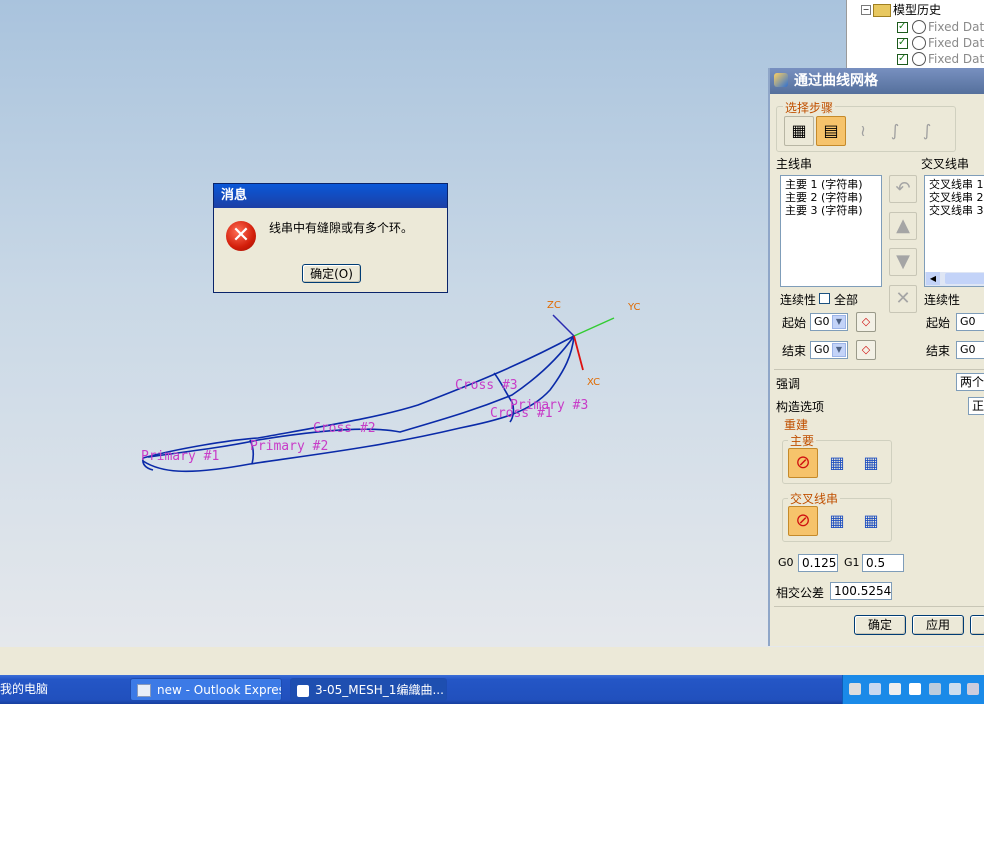 This screenshot has height=864, width=984. I want to click on tangent-control-icon: ∫, so click(927, 131).